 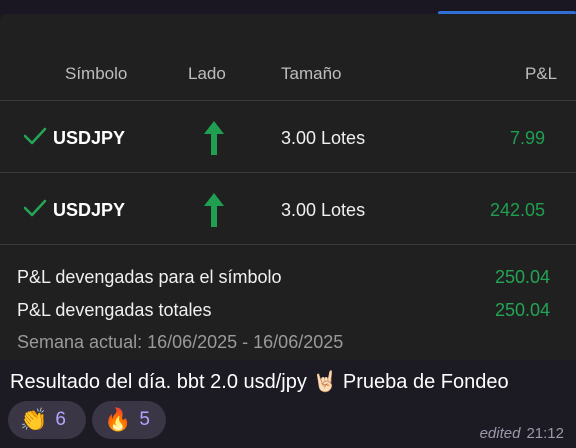 I want to click on separator, so click(x=288, y=244).